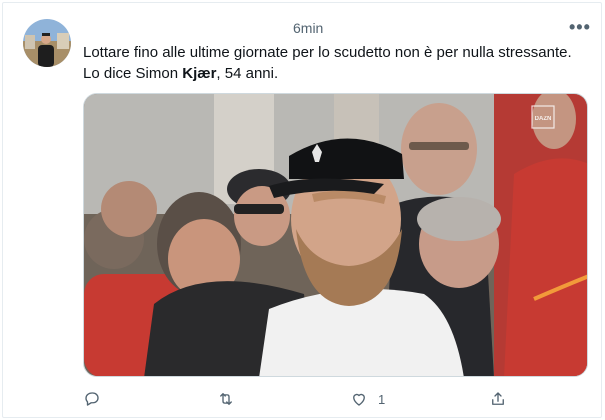 The image size is (605, 420). What do you see at coordinates (303, 400) in the screenshot?
I see `tweet-actions: 1` at bounding box center [303, 400].